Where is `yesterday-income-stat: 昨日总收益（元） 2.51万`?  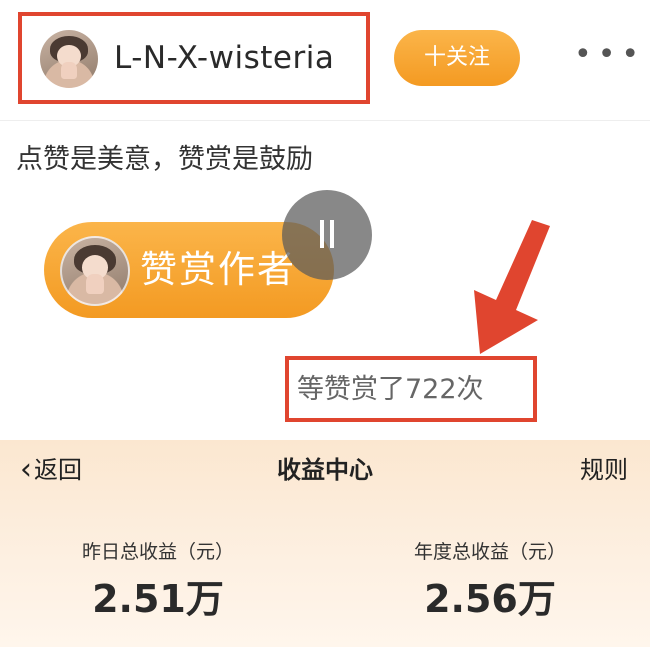 yesterday-income-stat: 昨日总收益（元） 2.51万 is located at coordinates (158, 580).